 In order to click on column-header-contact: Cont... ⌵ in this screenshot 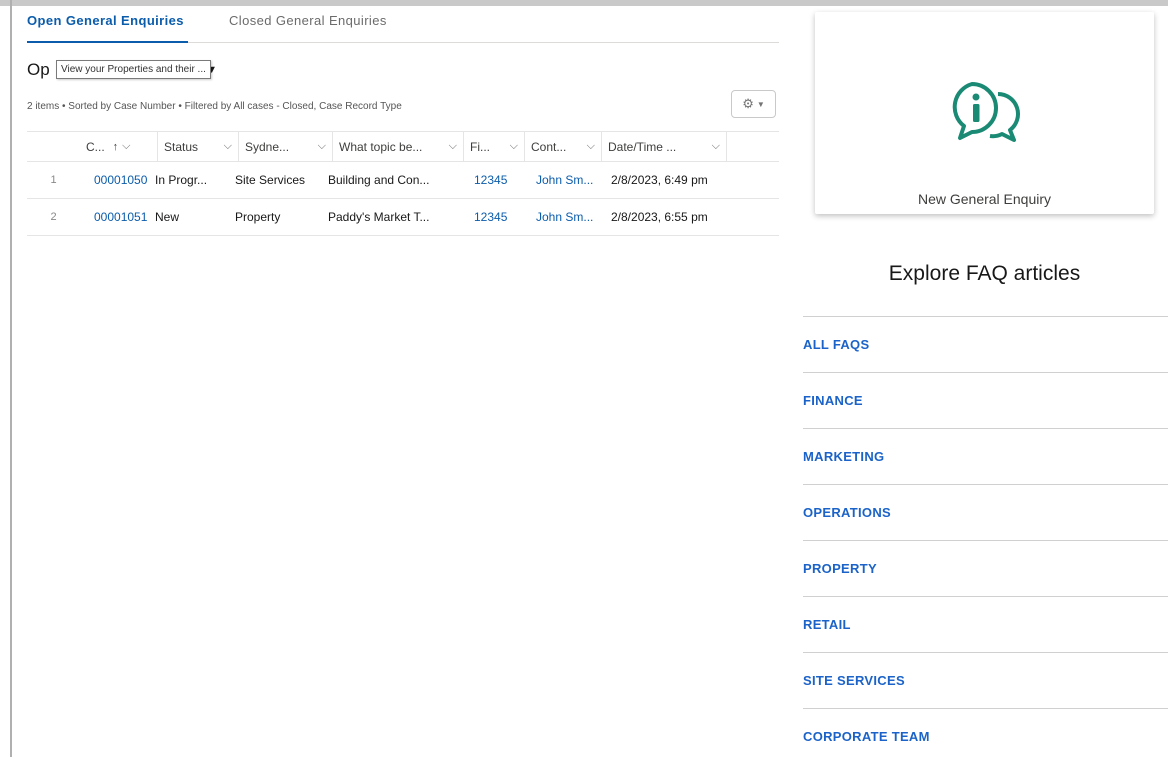, I will do `click(563, 146)`.